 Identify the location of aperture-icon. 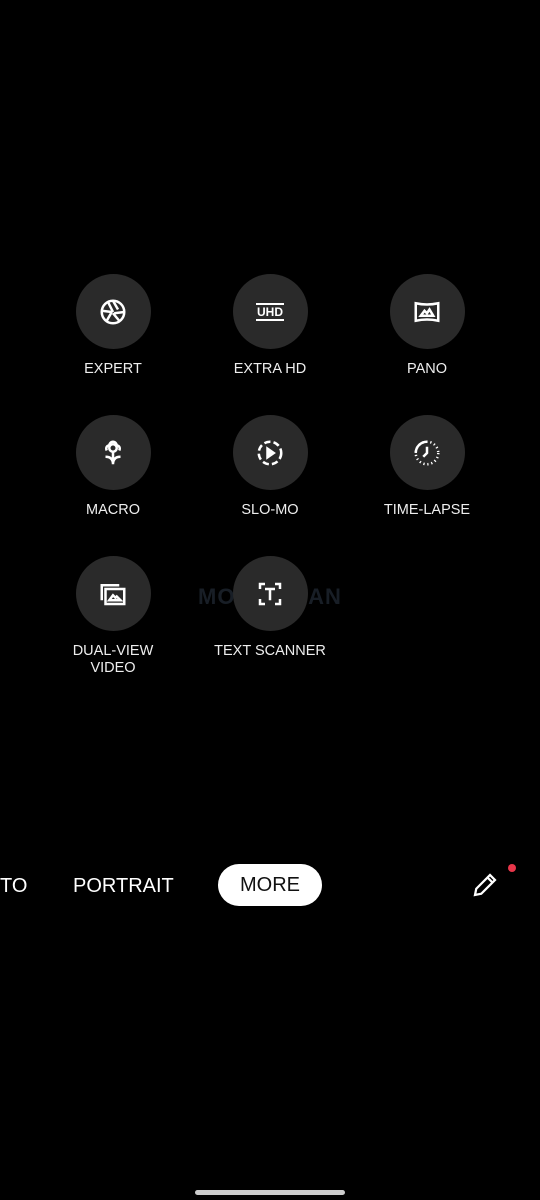
(113, 311).